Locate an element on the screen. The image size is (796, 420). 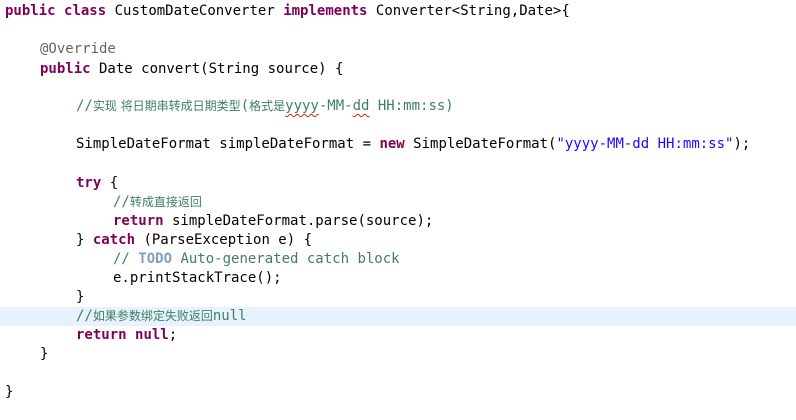
code-token: HH:mm:ss) is located at coordinates (411, 106).